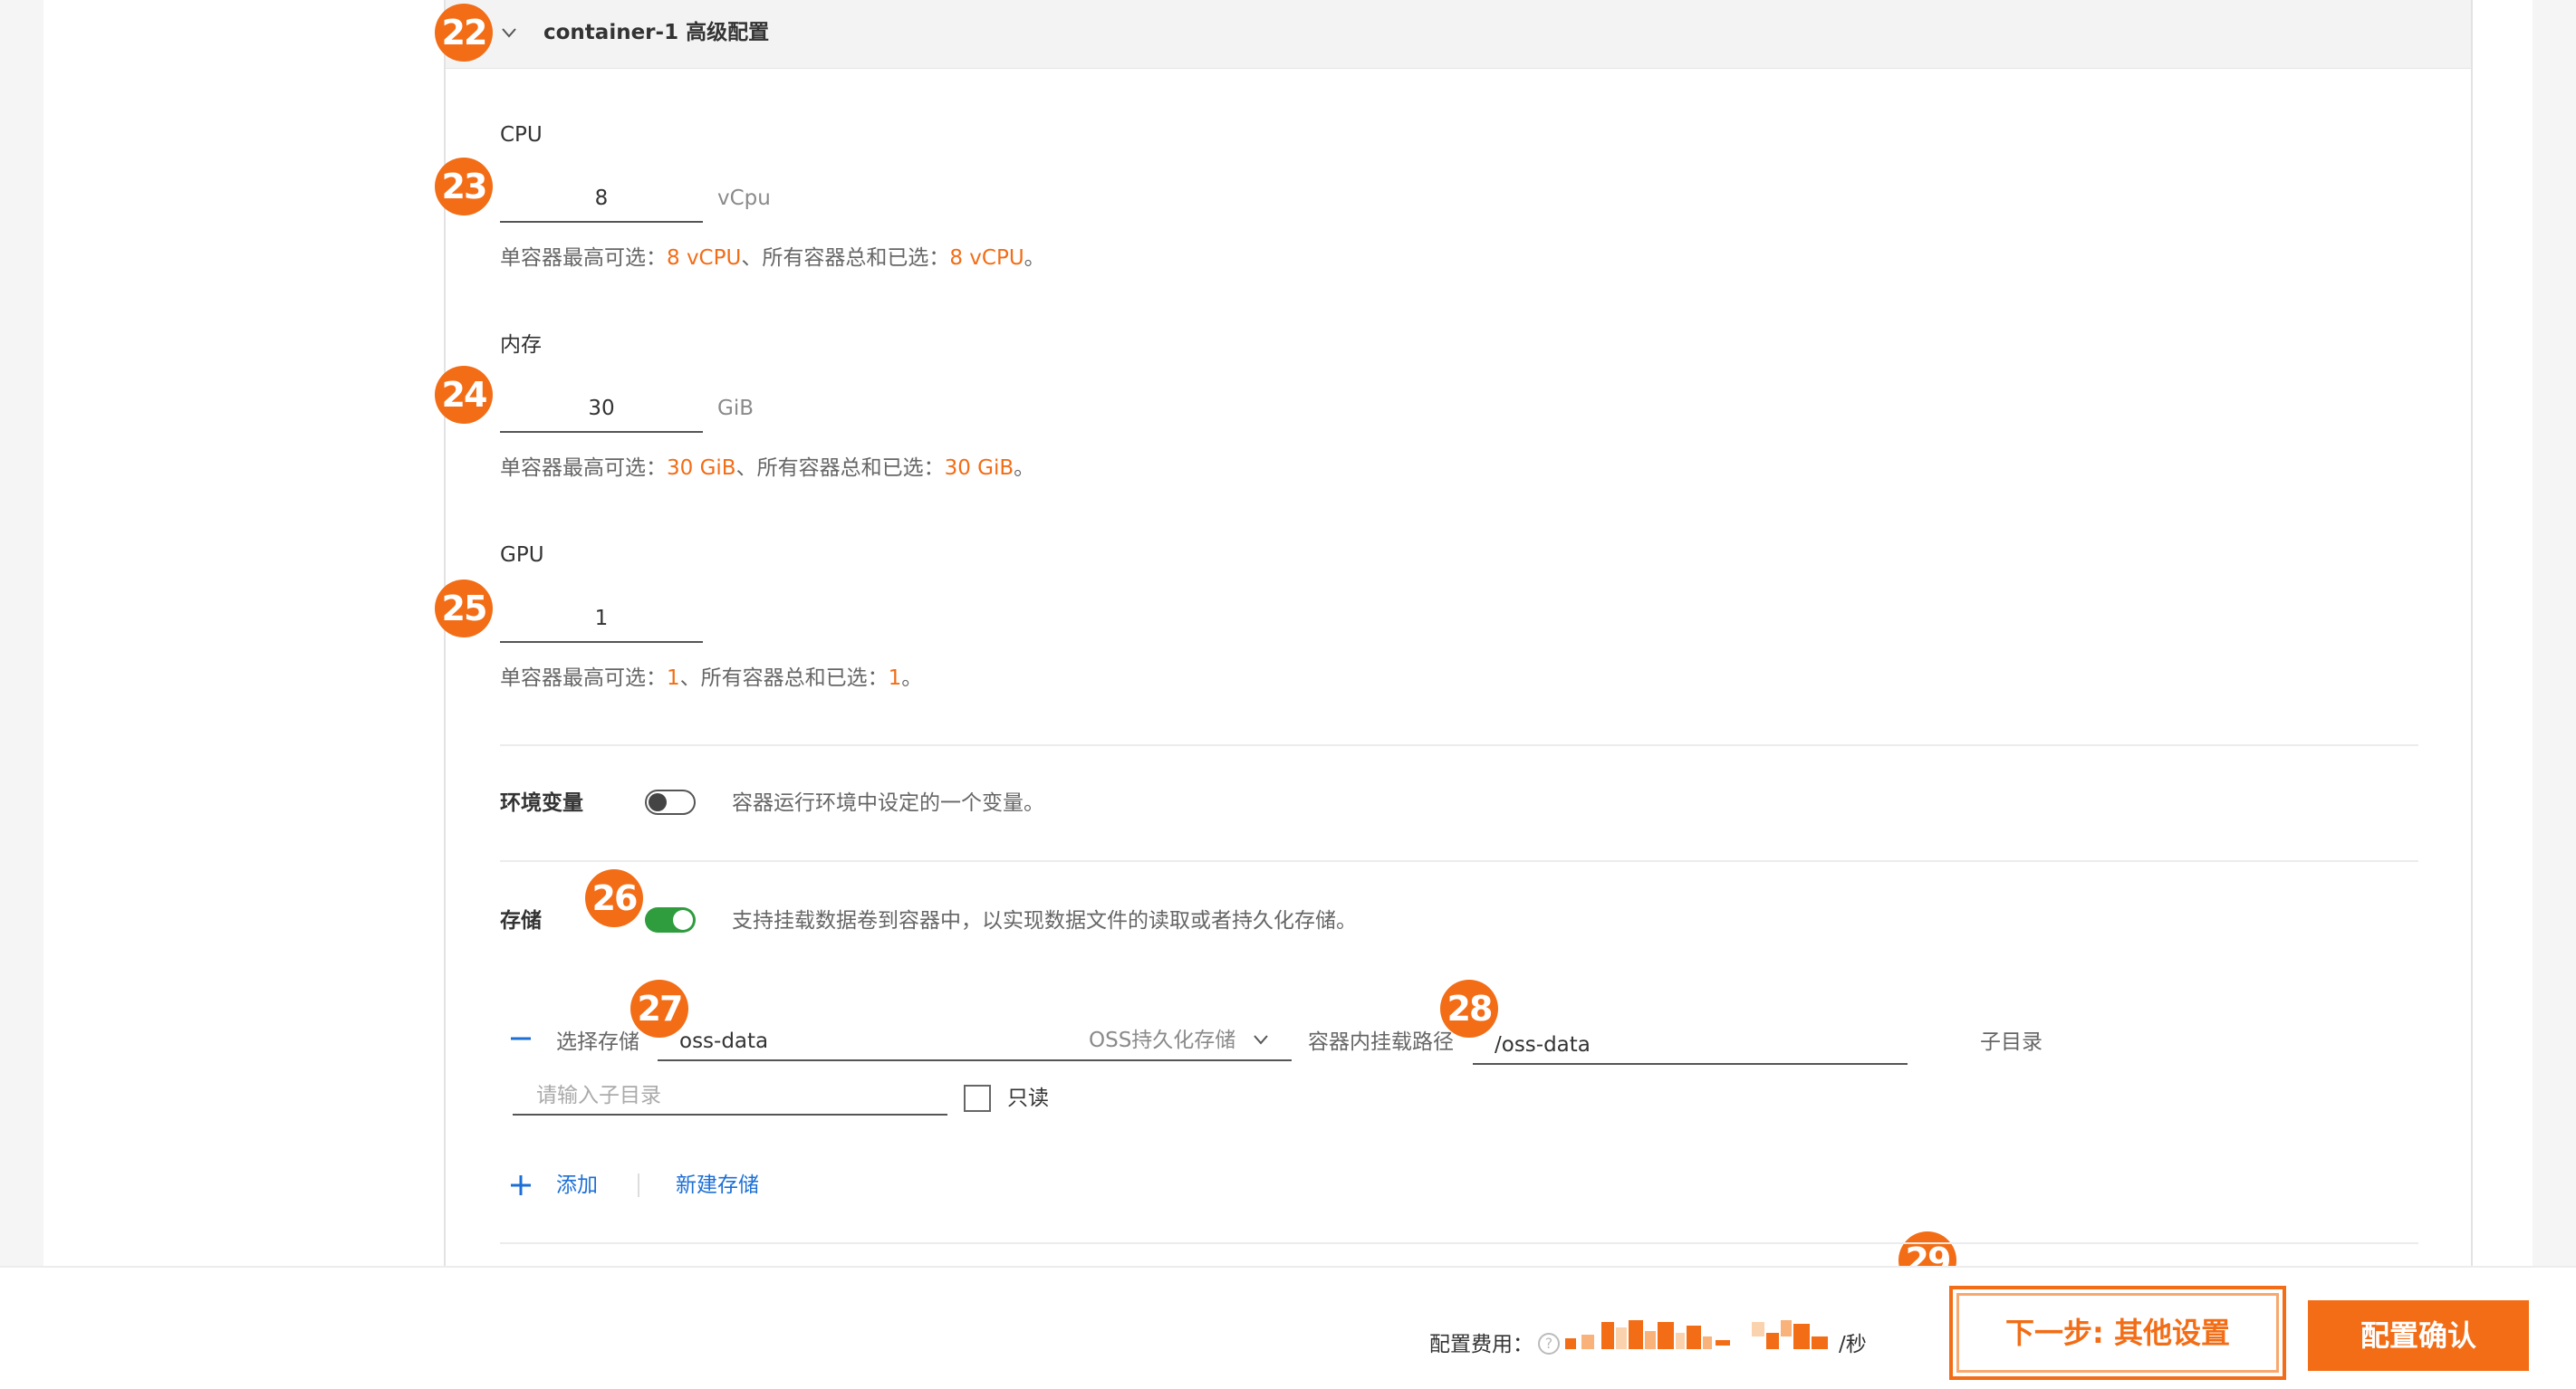  Describe the element at coordinates (1853, 1344) in the screenshot. I see `fee-unit: /秒` at that location.